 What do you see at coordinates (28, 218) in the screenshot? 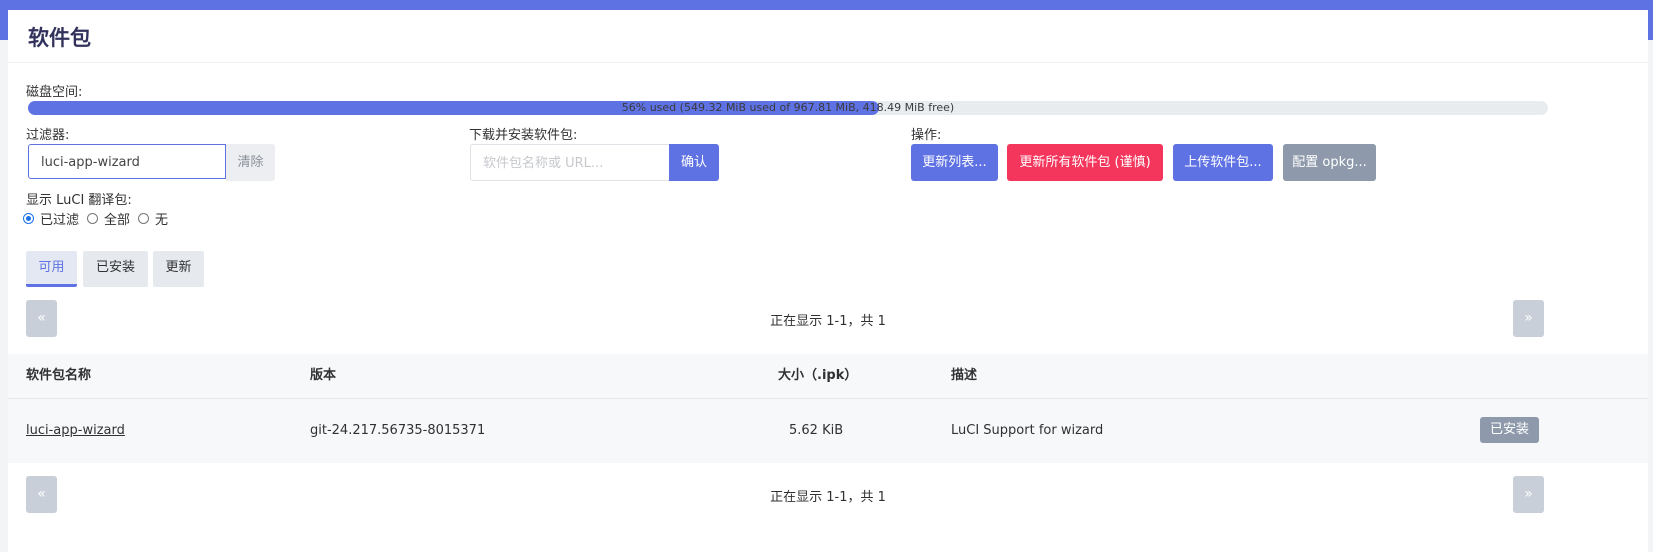
I see `radio-filtered` at bounding box center [28, 218].